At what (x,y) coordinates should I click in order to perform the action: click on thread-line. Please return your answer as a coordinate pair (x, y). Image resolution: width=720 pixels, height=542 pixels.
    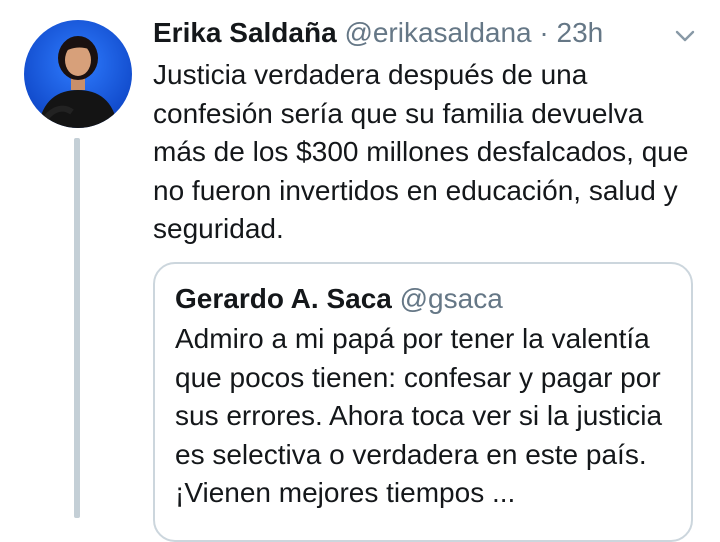
    Looking at the image, I should click on (77, 328).